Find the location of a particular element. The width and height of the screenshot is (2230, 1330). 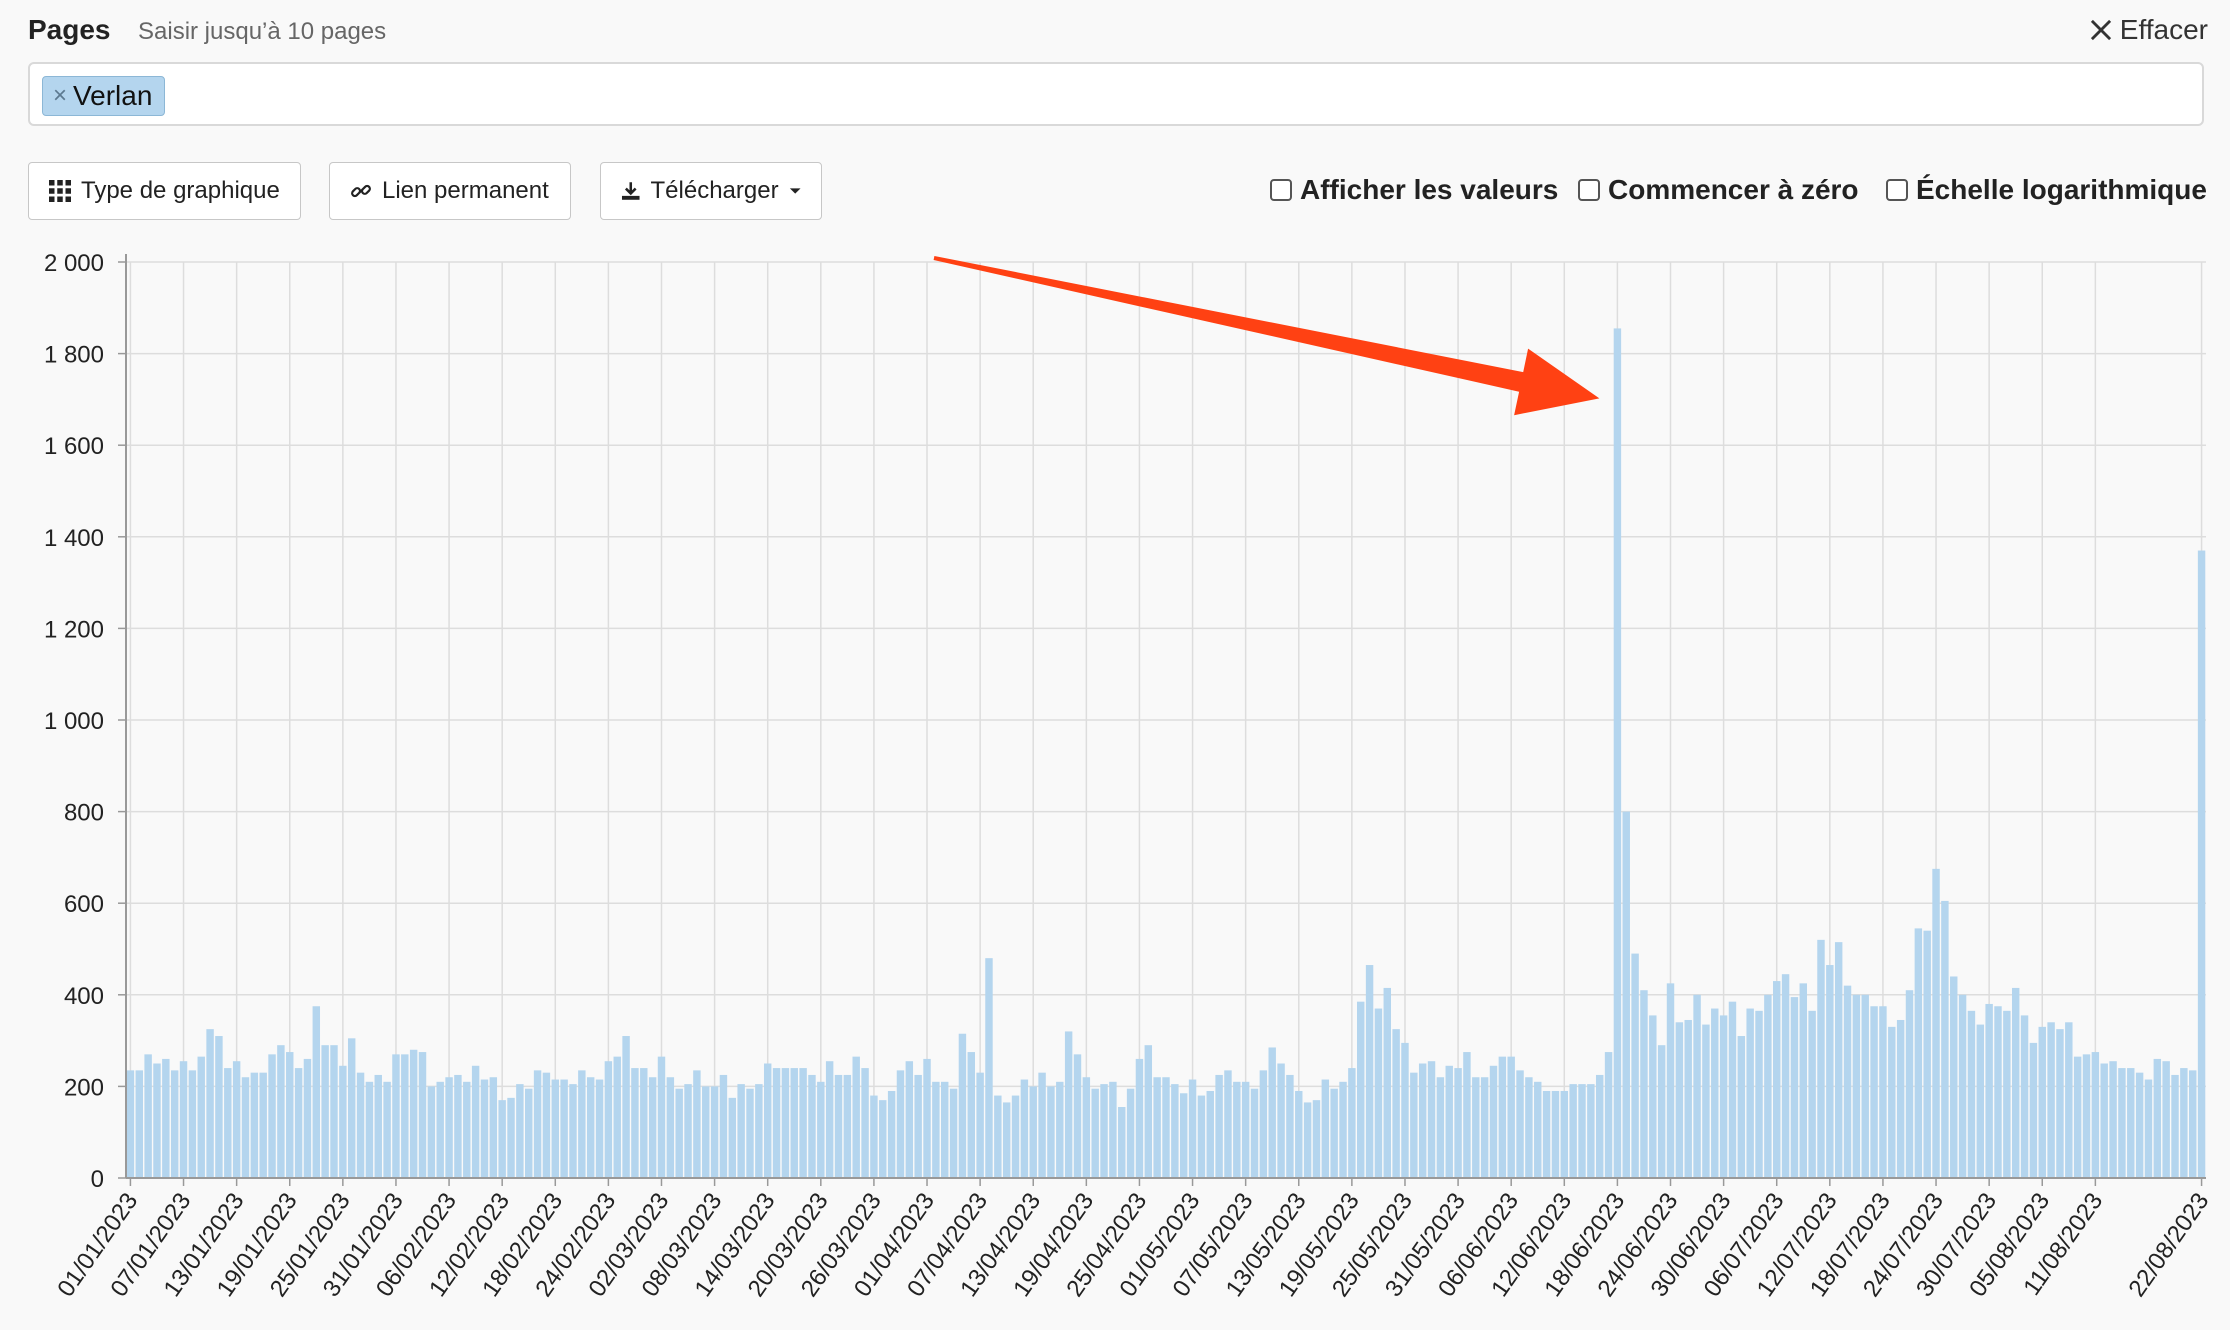

option-show-values: Afficher les valeurs is located at coordinates (1414, 190).